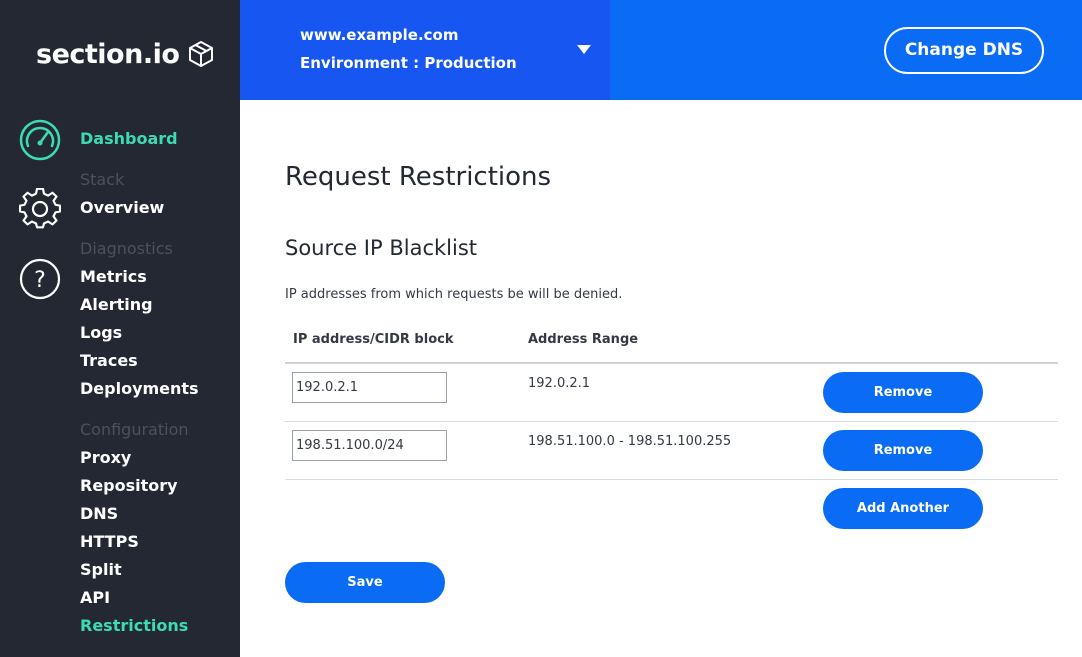 The height and width of the screenshot is (657, 1082). Describe the element at coordinates (108, 54) in the screenshot. I see `logo-text: section.io` at that location.